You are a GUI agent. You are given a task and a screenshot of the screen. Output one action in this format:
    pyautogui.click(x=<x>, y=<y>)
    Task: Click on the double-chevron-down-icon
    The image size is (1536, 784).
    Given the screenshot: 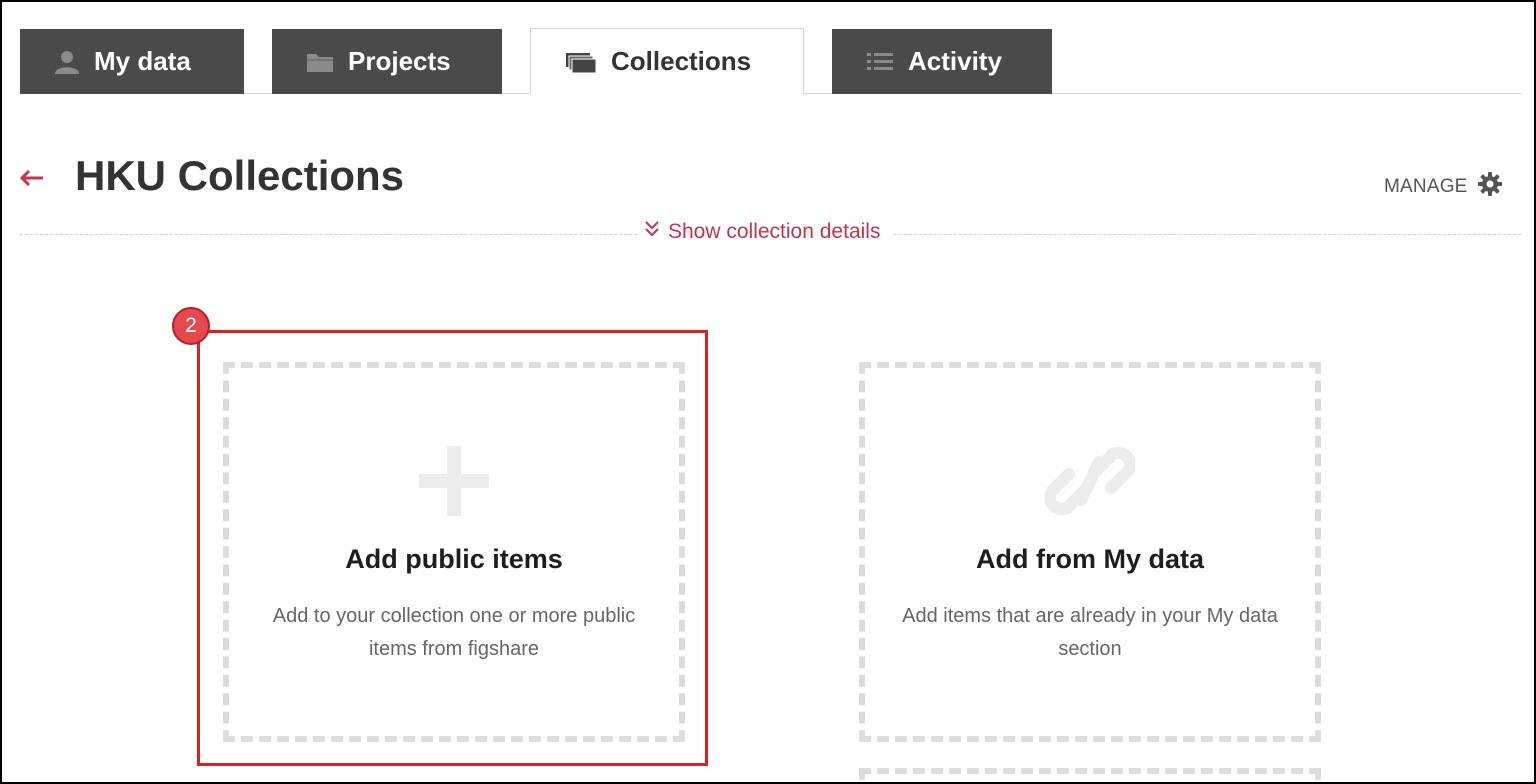 What is the action you would take?
    pyautogui.click(x=652, y=232)
    